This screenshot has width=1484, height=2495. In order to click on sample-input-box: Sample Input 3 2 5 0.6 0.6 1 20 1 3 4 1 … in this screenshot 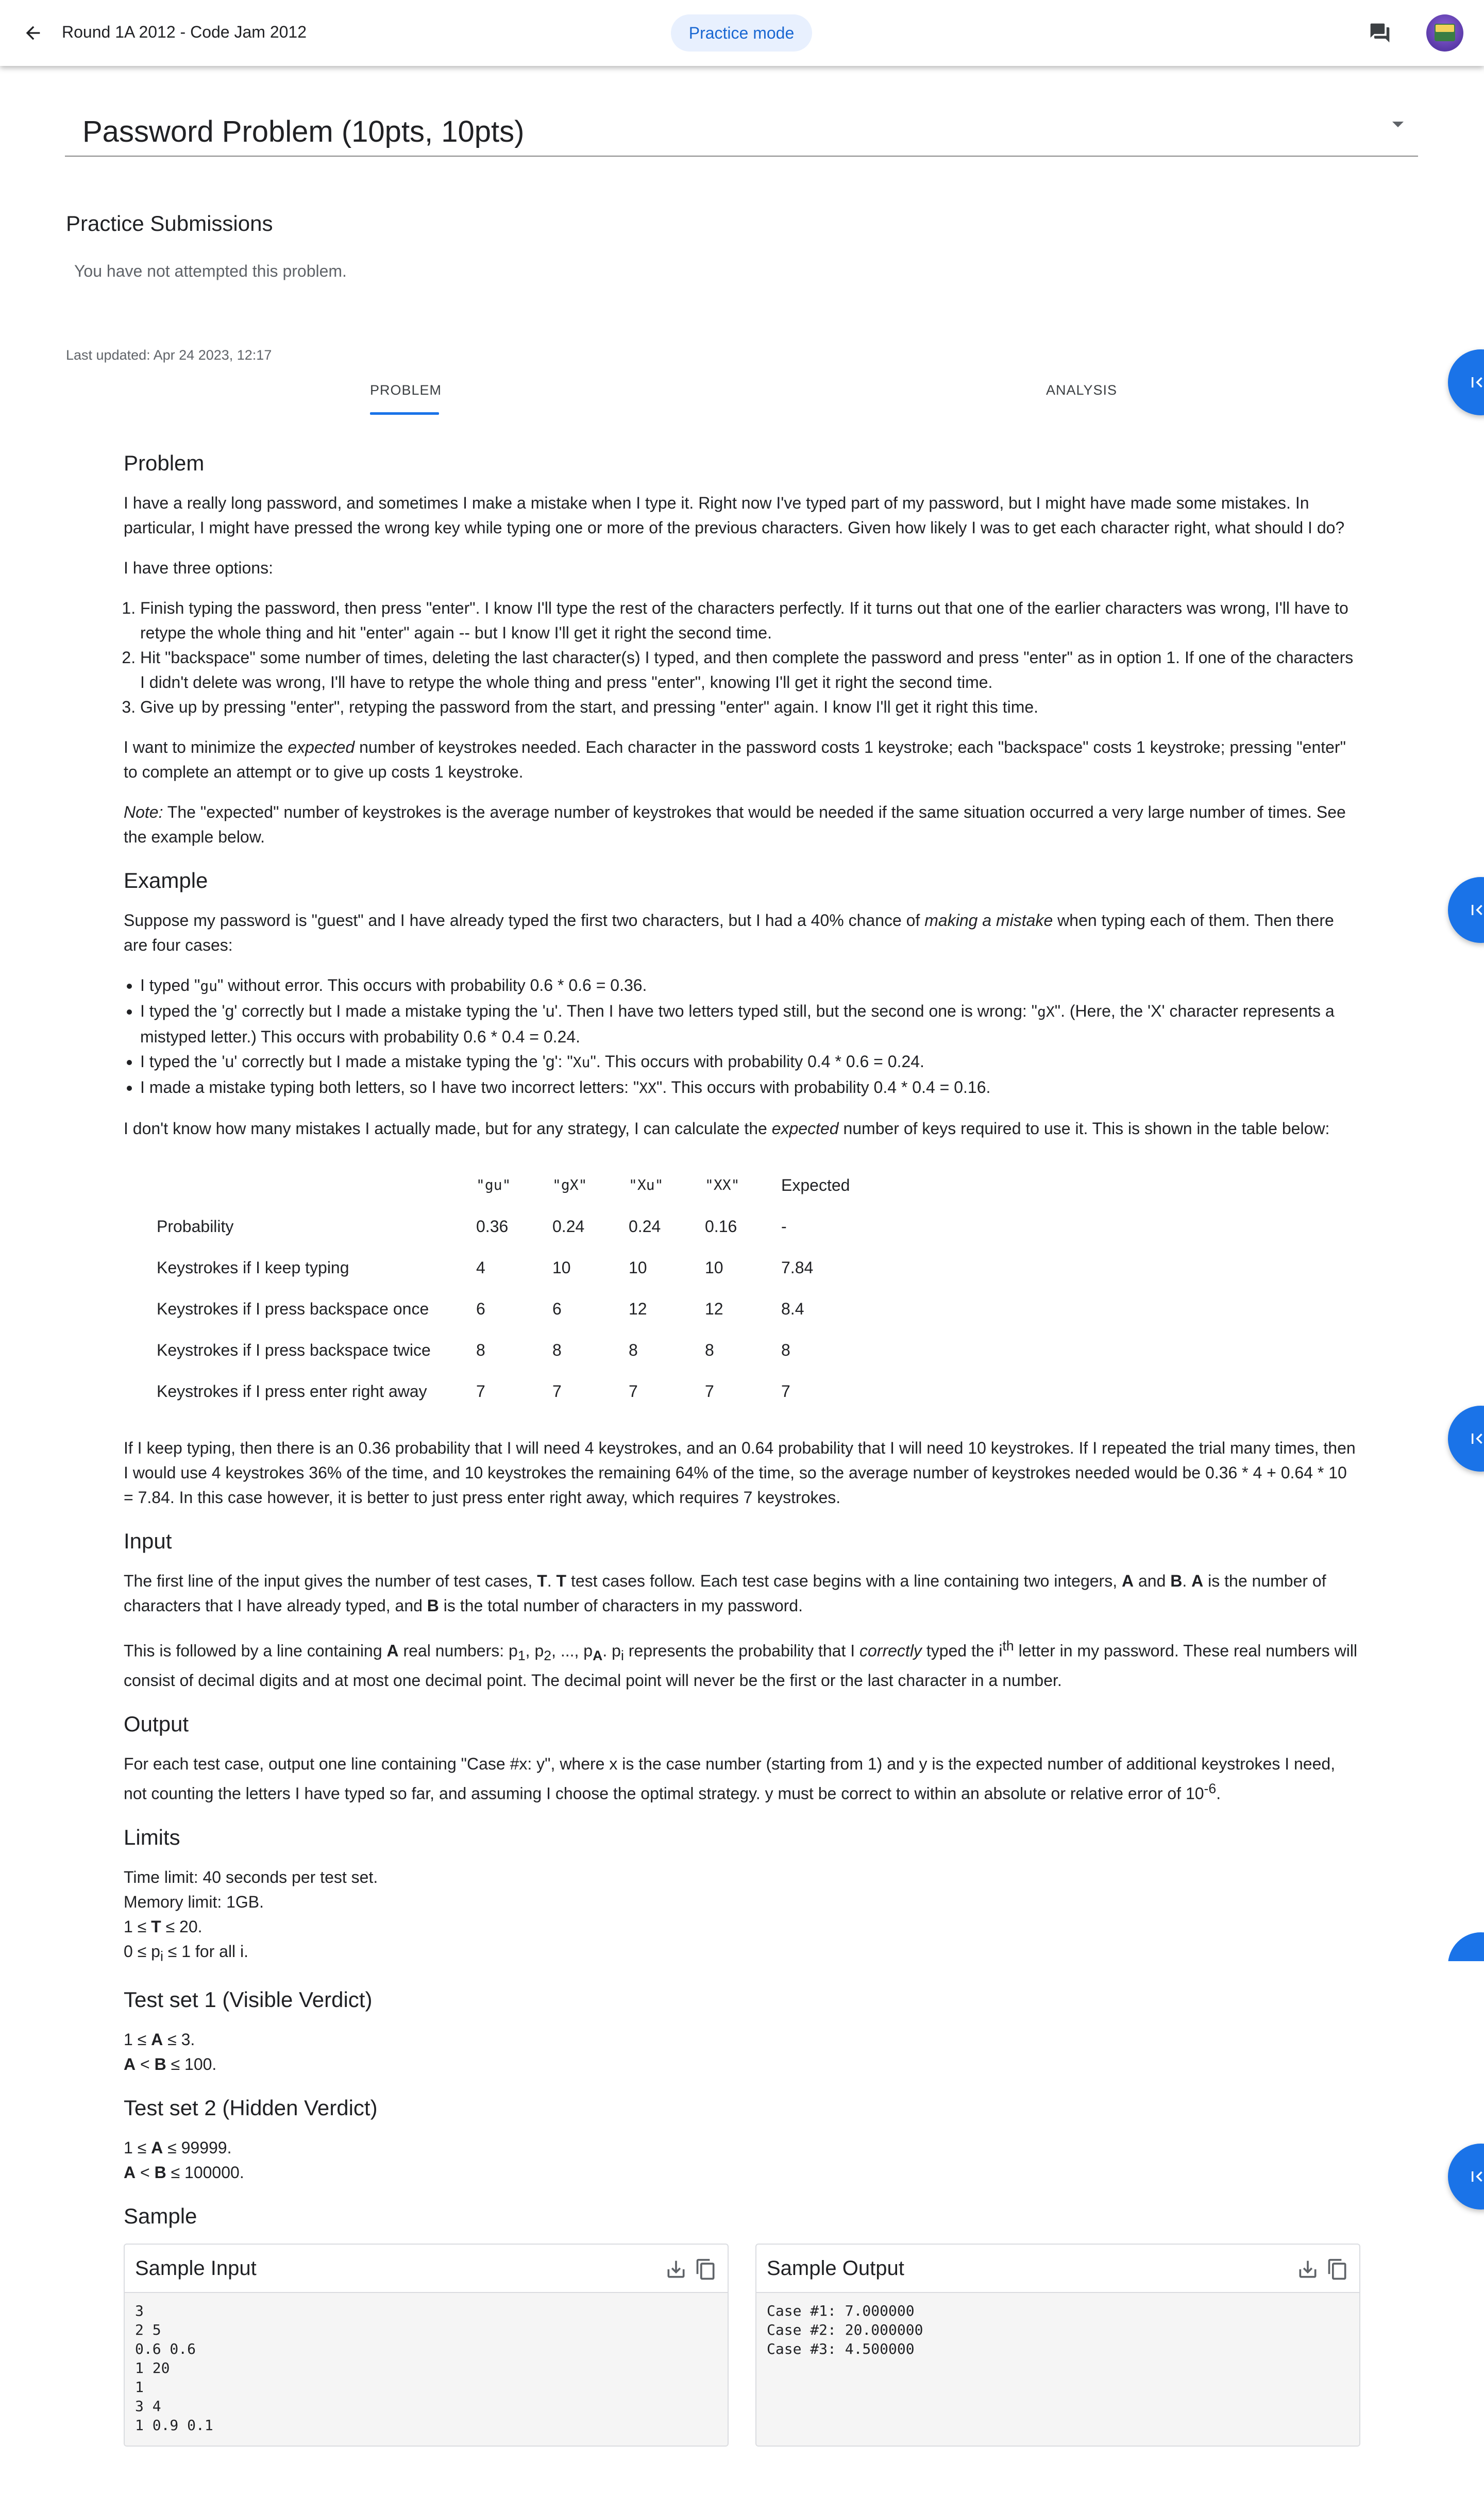, I will do `click(426, 2345)`.